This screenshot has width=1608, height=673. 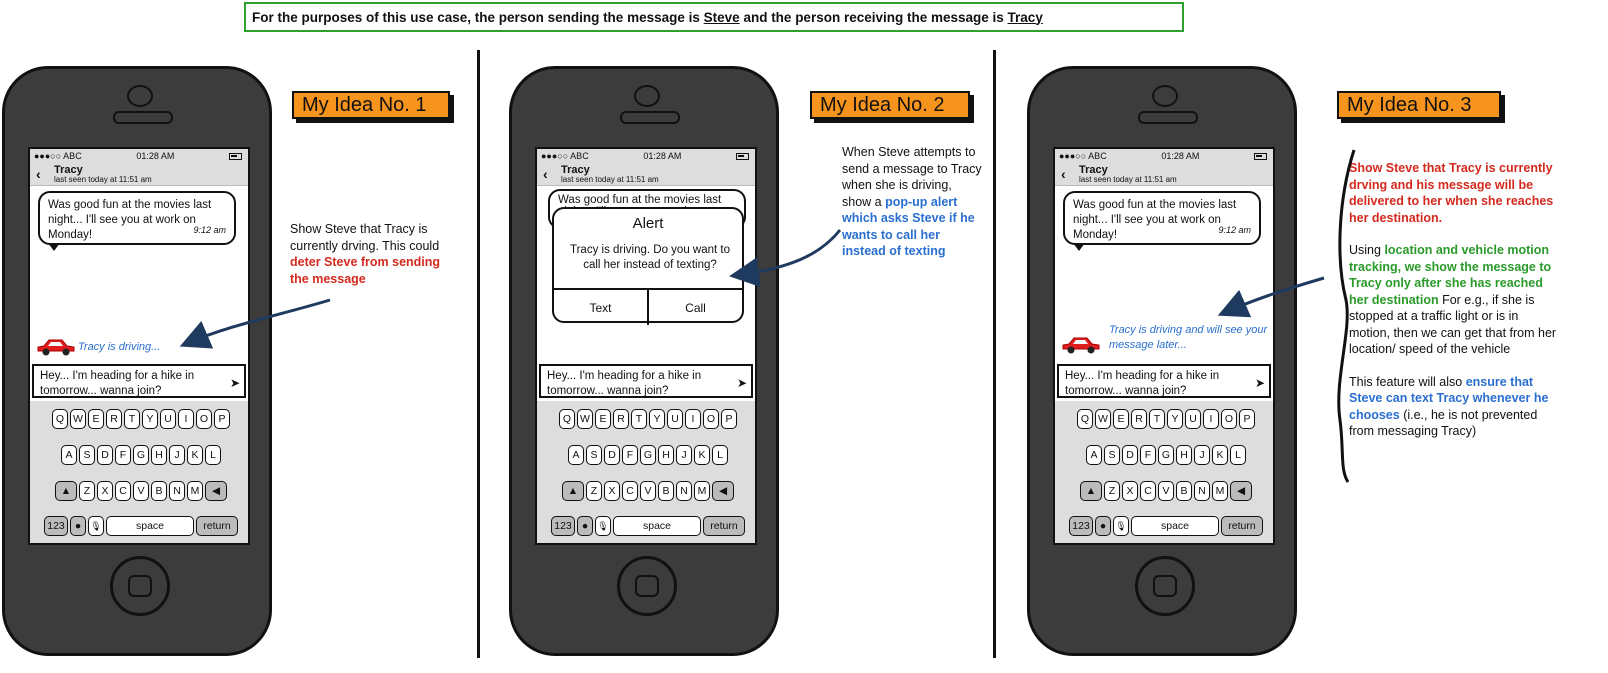 What do you see at coordinates (1271, 297) in the screenshot?
I see `idea-3-arrow` at bounding box center [1271, 297].